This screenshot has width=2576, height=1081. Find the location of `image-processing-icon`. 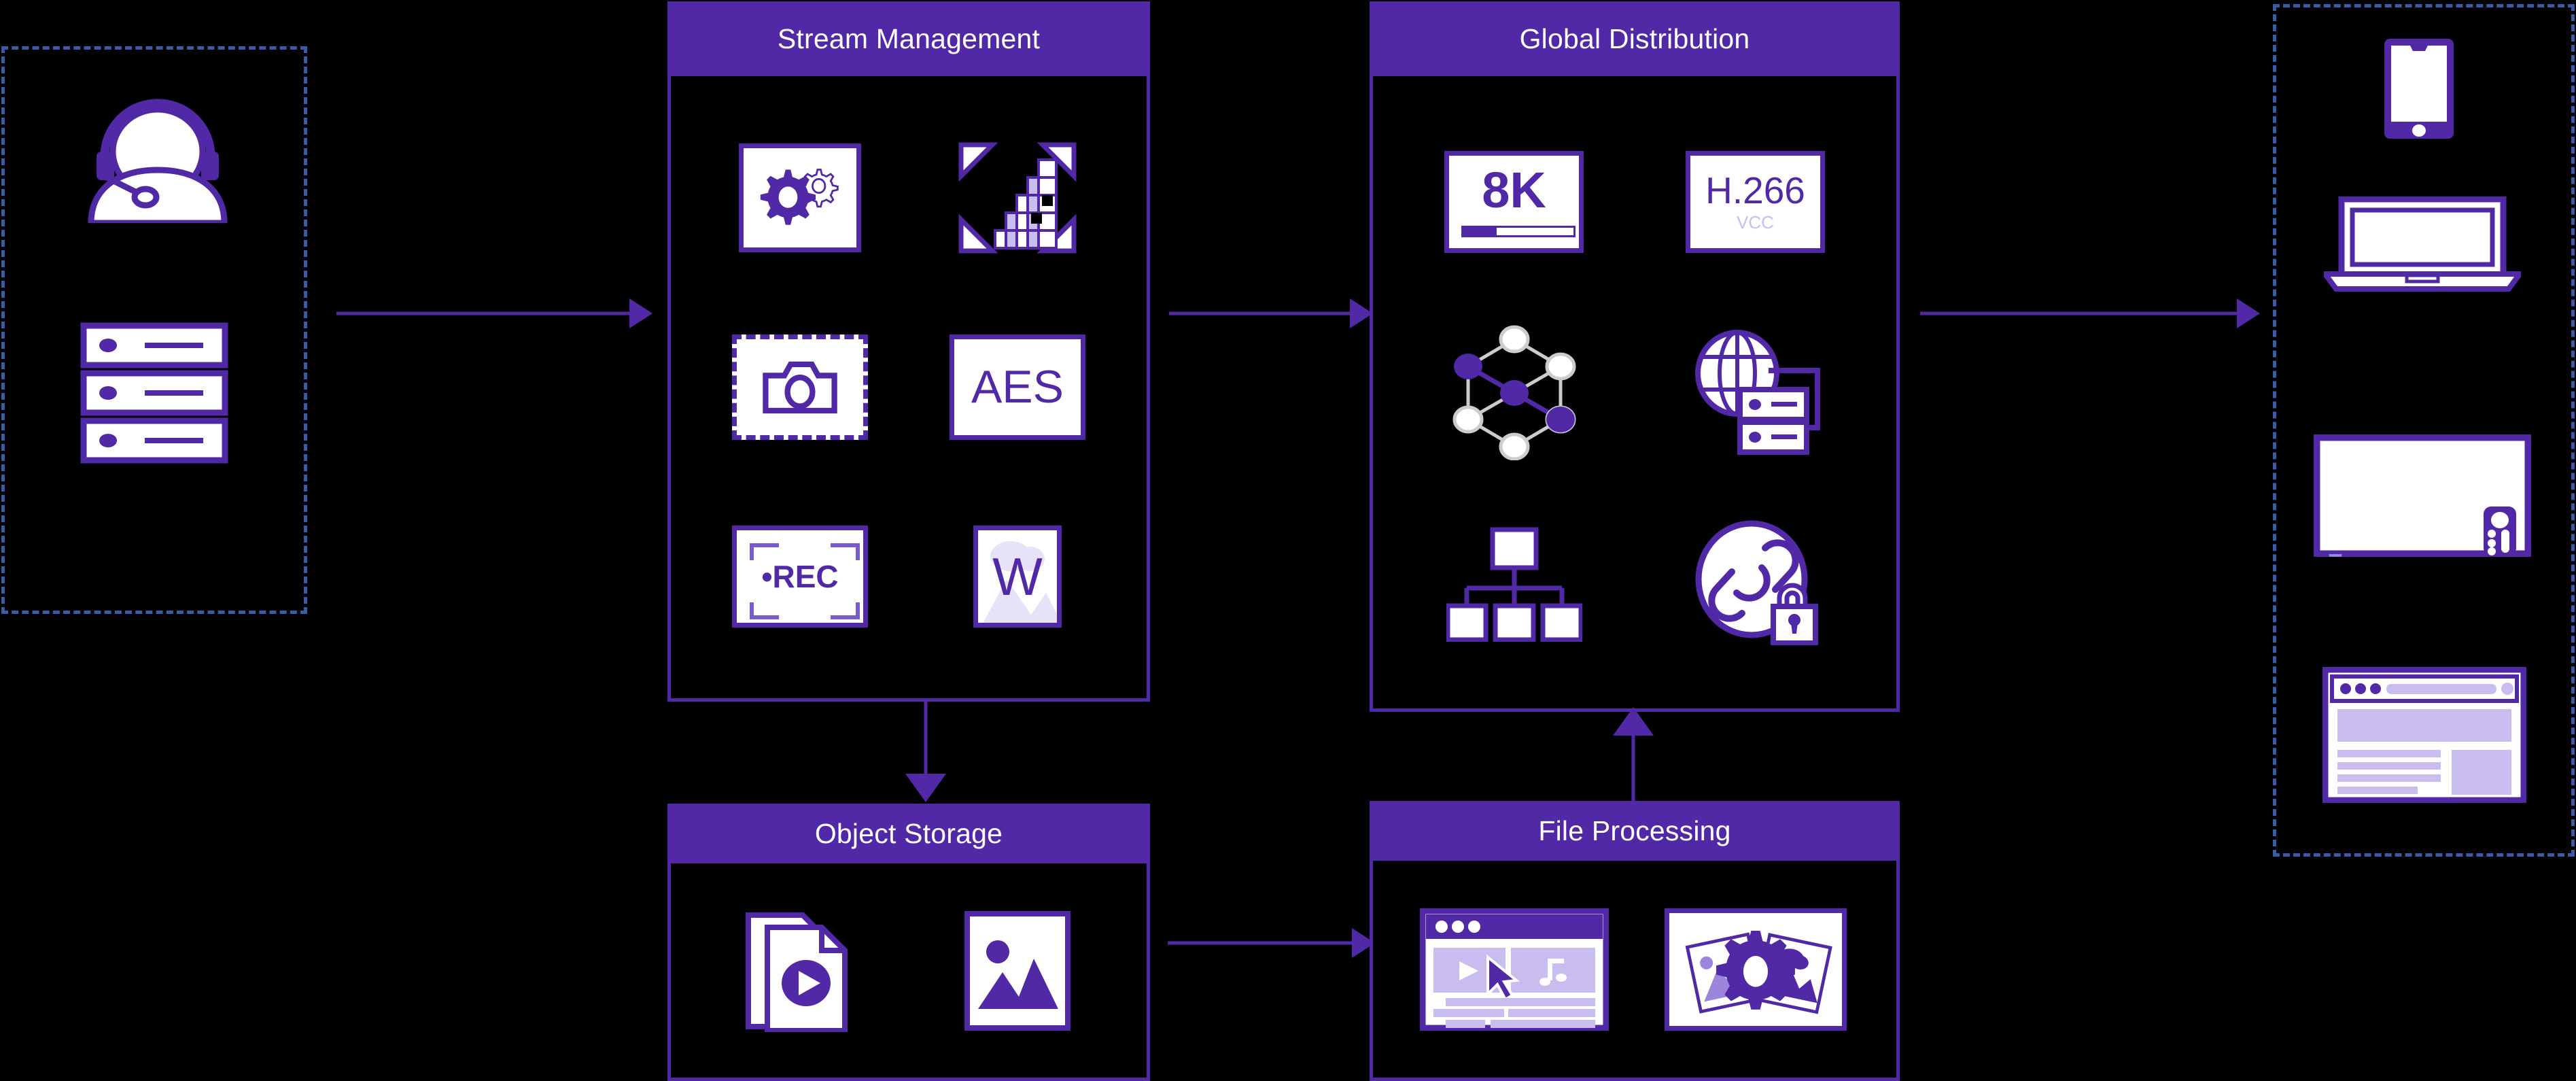

image-processing-icon is located at coordinates (1755, 969).